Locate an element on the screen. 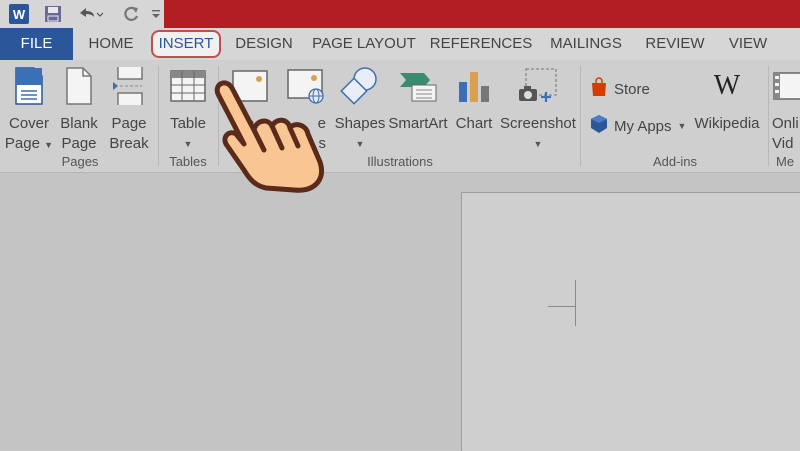 The image size is (800, 451). title-bar: W is located at coordinates (400, 14).